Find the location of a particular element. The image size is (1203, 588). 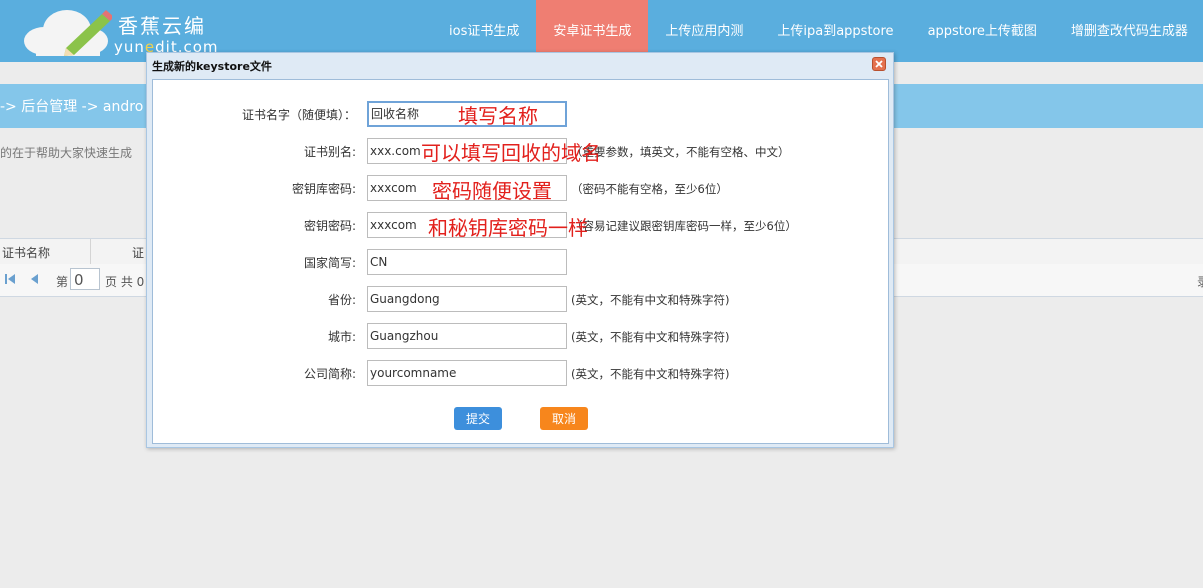

record-count-label: 录 is located at coordinates (1200, 281).